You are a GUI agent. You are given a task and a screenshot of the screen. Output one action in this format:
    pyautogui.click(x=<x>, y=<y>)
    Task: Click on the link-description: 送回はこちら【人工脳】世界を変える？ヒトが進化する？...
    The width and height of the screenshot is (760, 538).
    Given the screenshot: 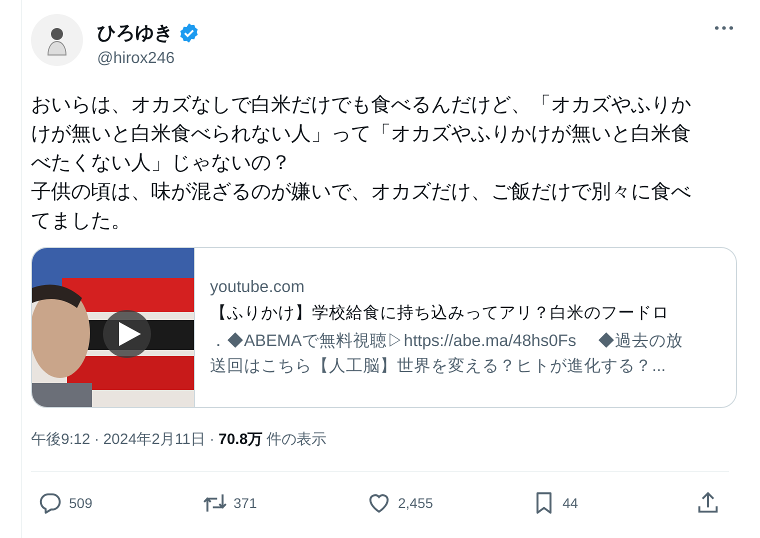 What is the action you would take?
    pyautogui.click(x=438, y=366)
    